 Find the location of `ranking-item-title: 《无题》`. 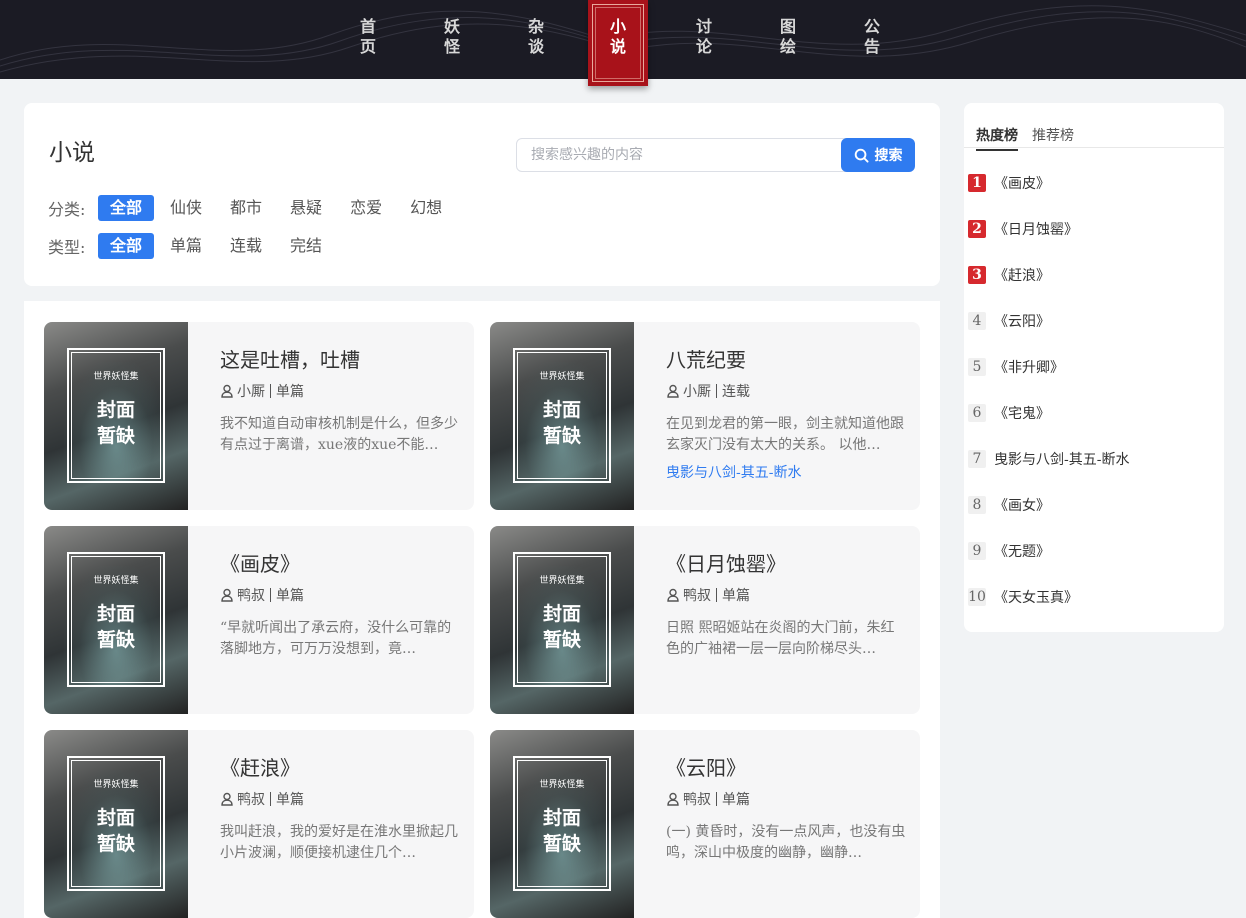

ranking-item-title: 《无题》 is located at coordinates (1022, 552).